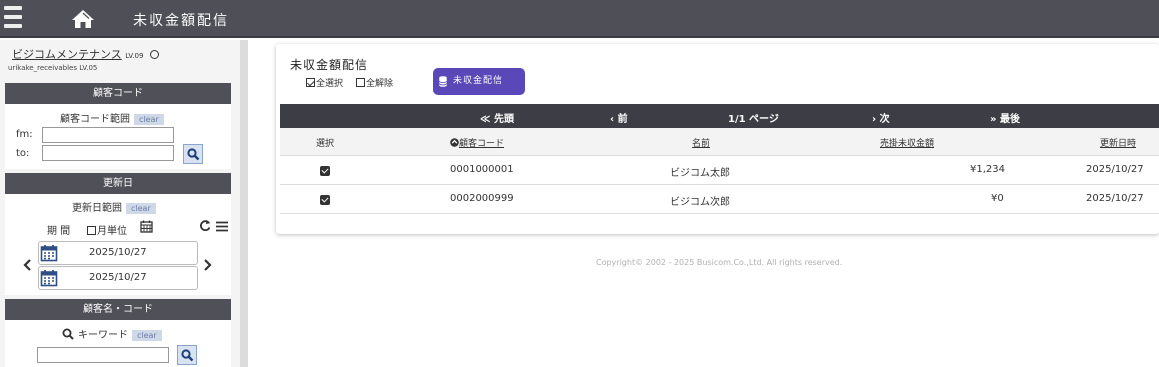 The width and height of the screenshot is (1159, 367). Describe the element at coordinates (112, 231) in the screenshot. I see `monthly-unit-label: 月単位` at that location.